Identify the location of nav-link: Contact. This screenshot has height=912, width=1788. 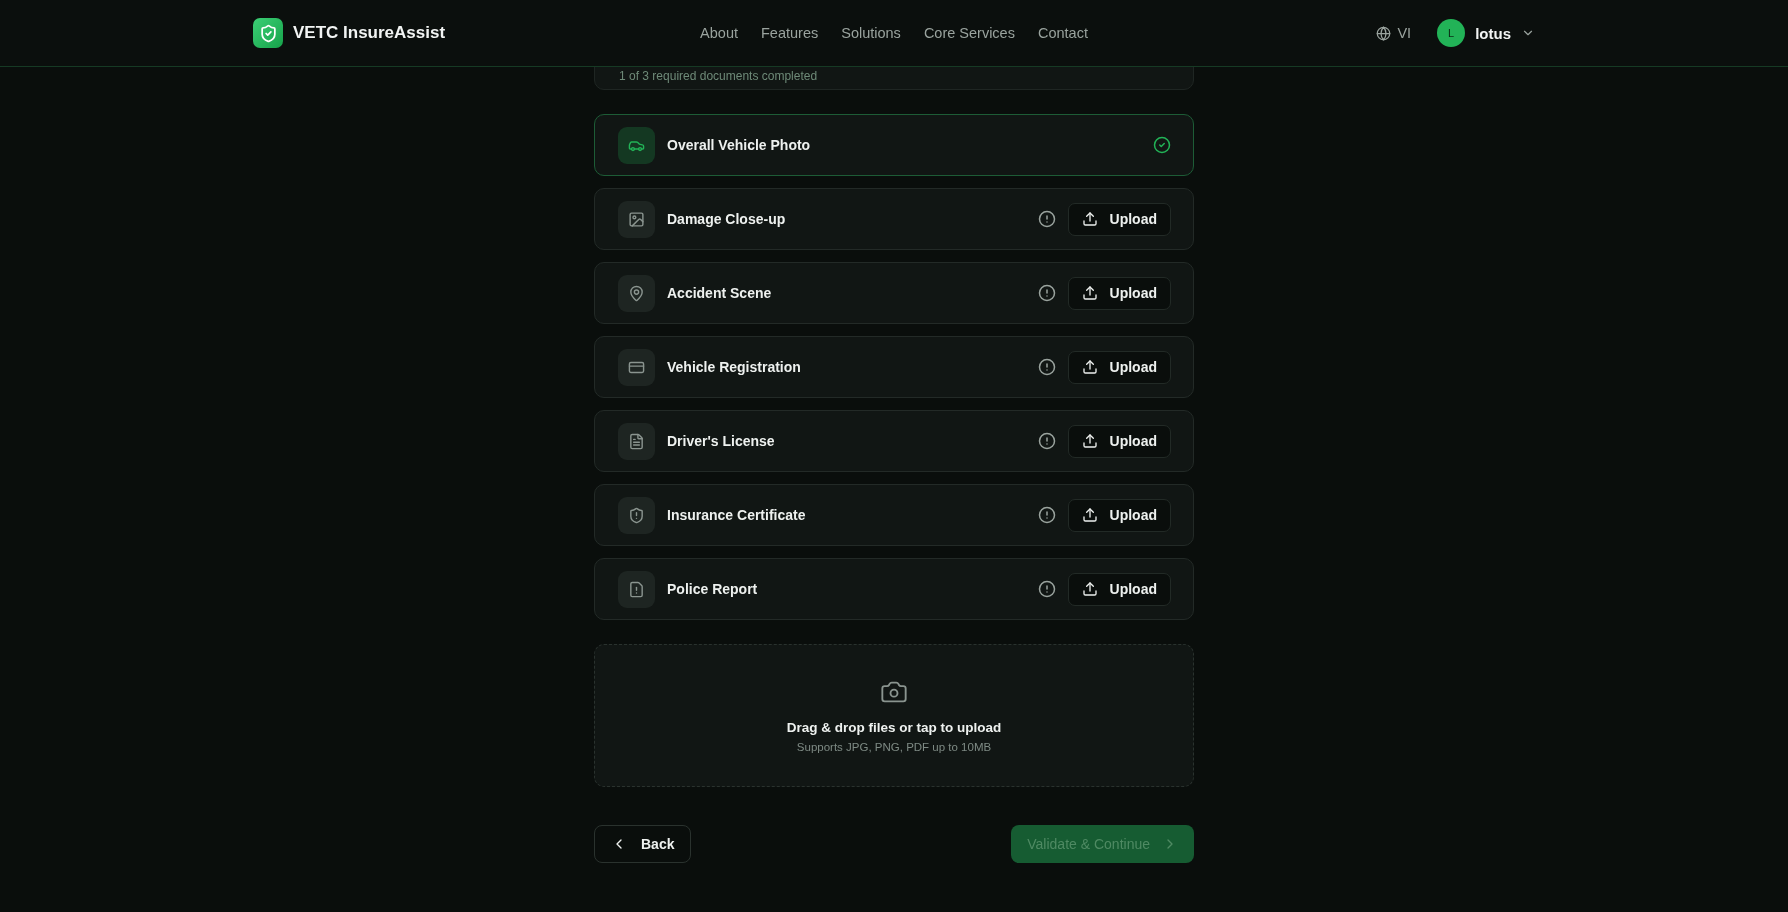
(1062, 33).